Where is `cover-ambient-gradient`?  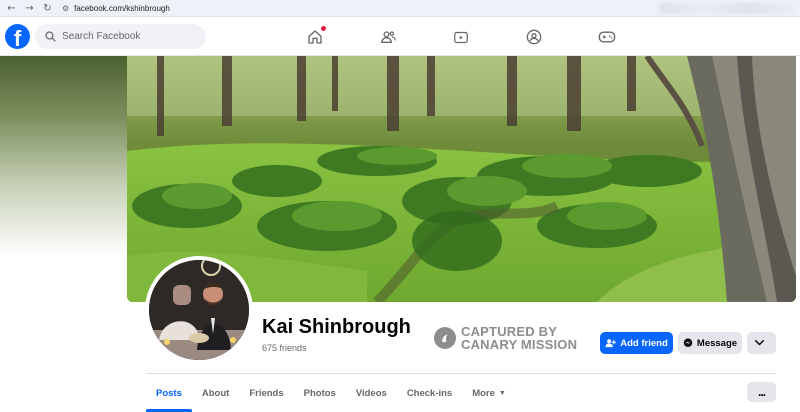
cover-ambient-gradient is located at coordinates (63, 156).